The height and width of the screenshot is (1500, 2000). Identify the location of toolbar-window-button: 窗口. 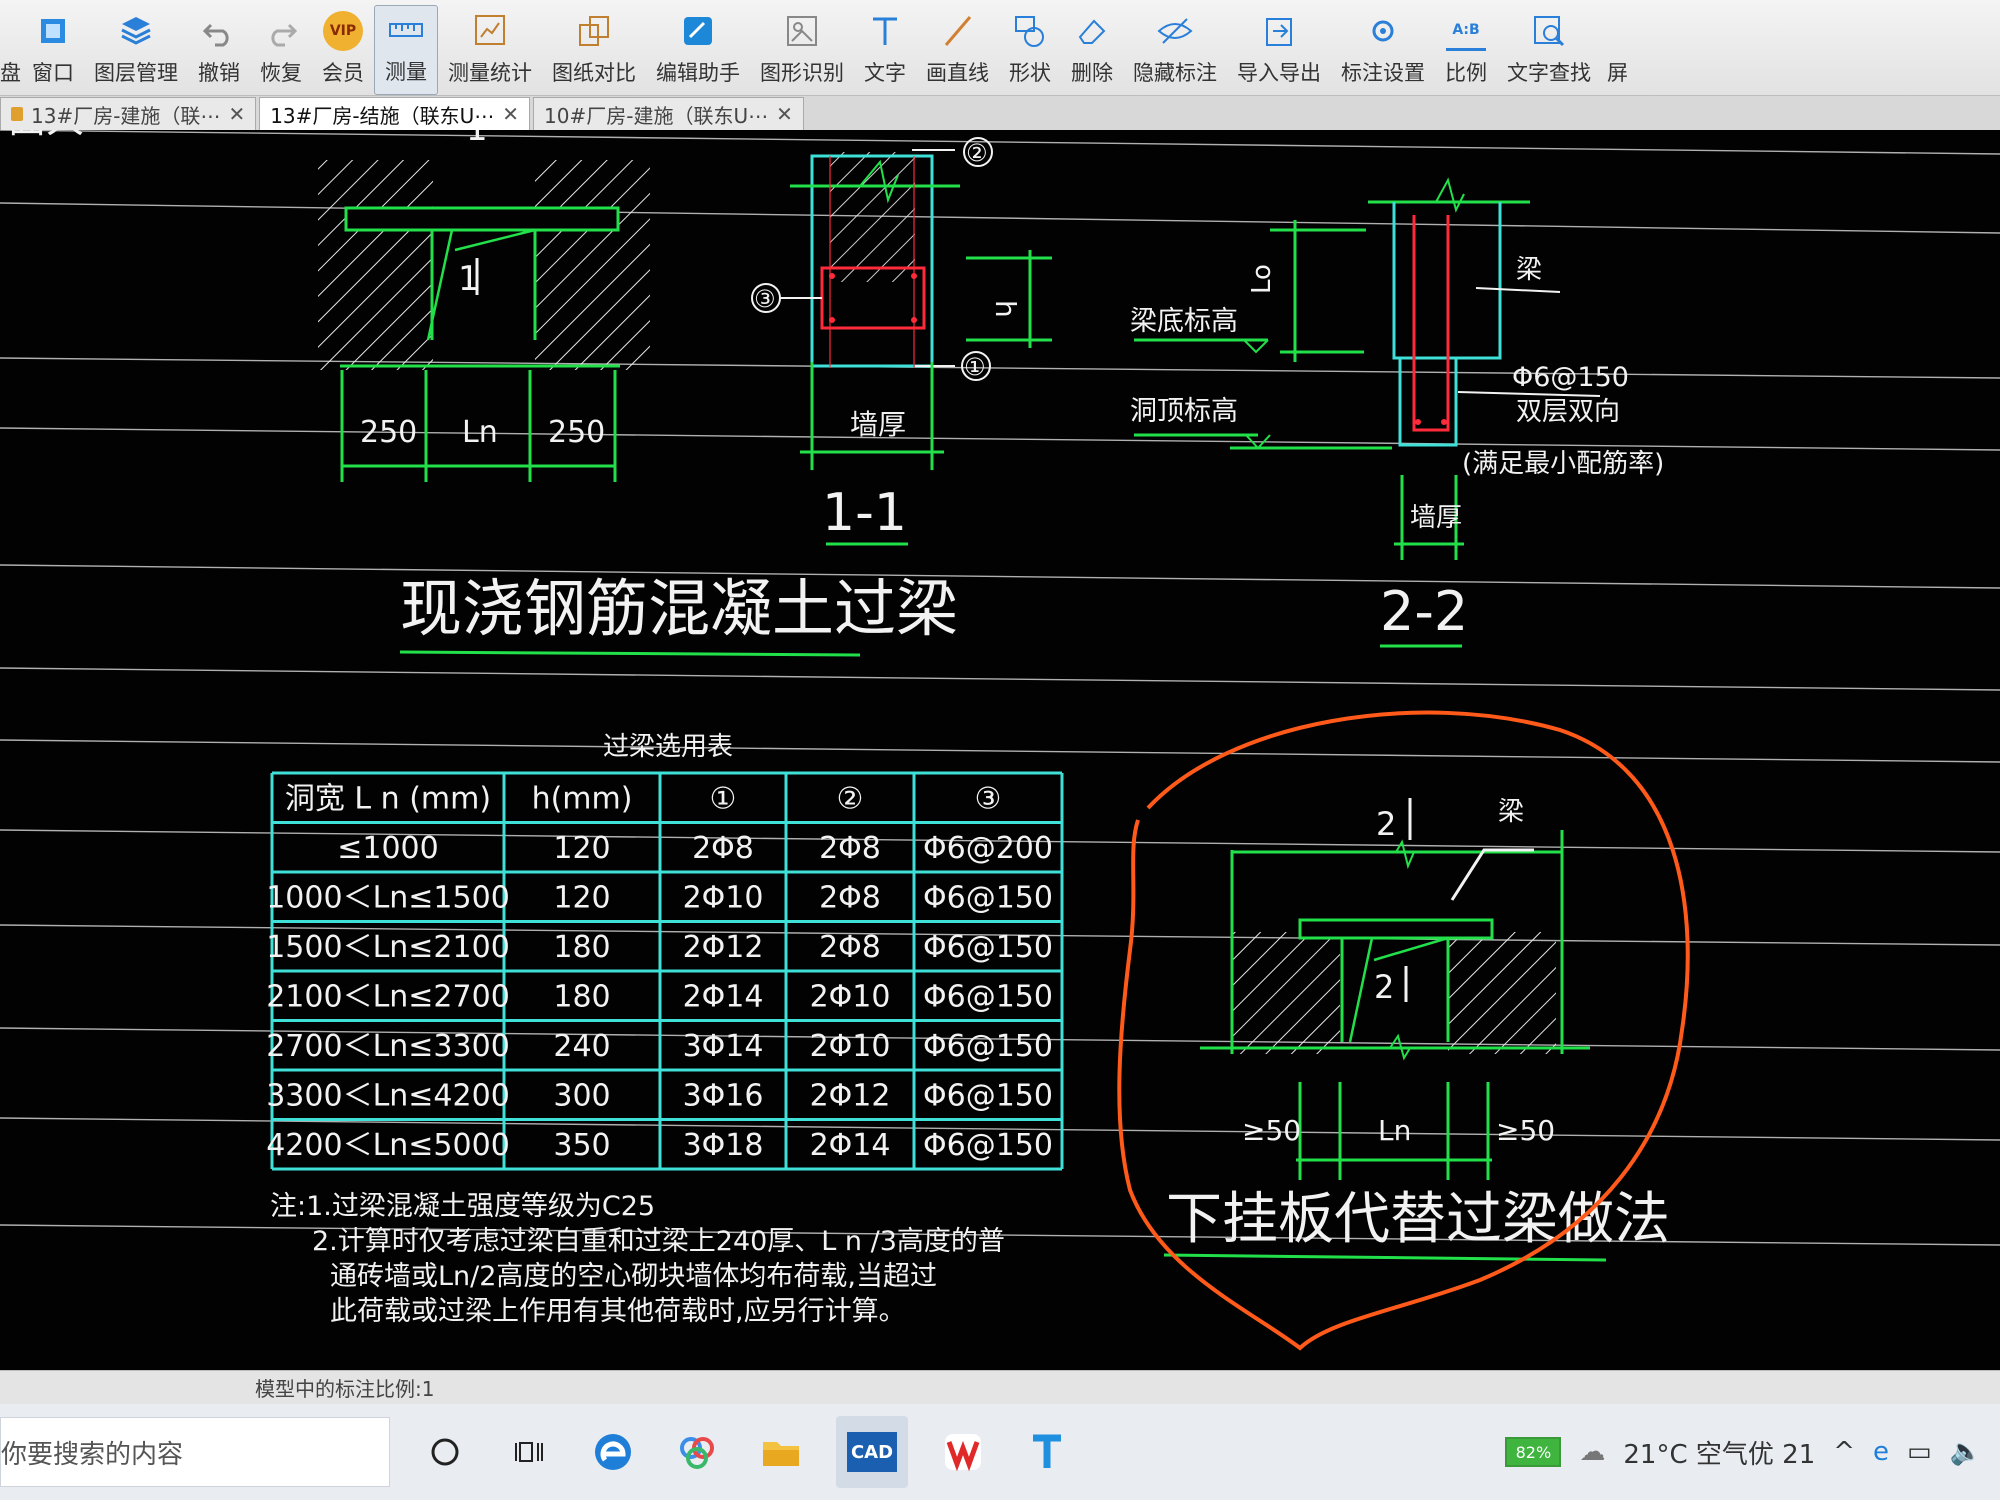
(53, 50).